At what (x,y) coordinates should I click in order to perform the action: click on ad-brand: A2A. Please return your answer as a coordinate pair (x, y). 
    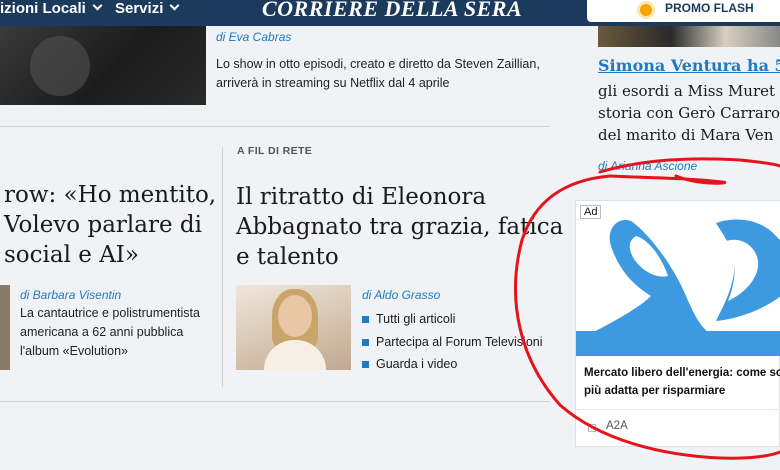
    Looking at the image, I should click on (617, 426).